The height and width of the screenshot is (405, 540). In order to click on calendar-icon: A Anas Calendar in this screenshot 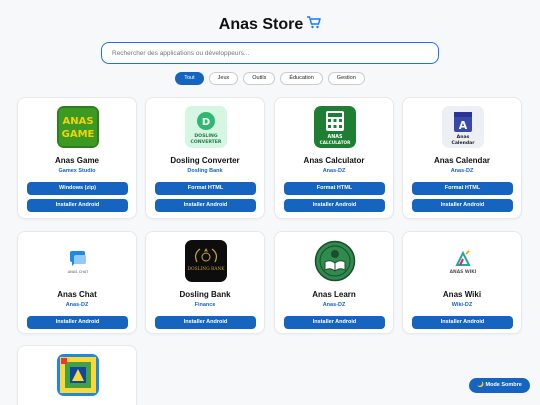, I will do `click(463, 127)`.